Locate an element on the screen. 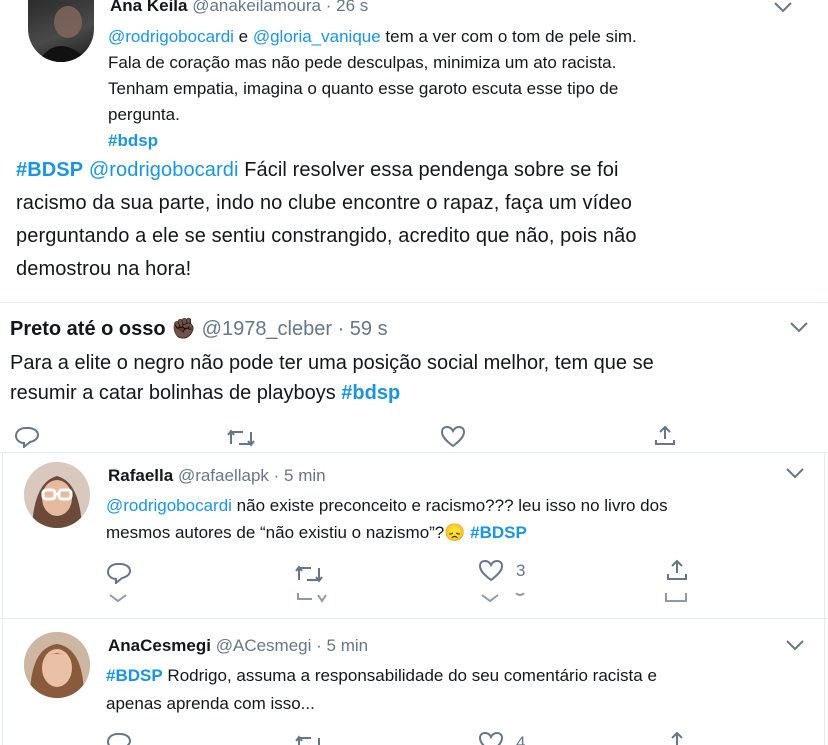  like-count: 4 is located at coordinates (521, 739).